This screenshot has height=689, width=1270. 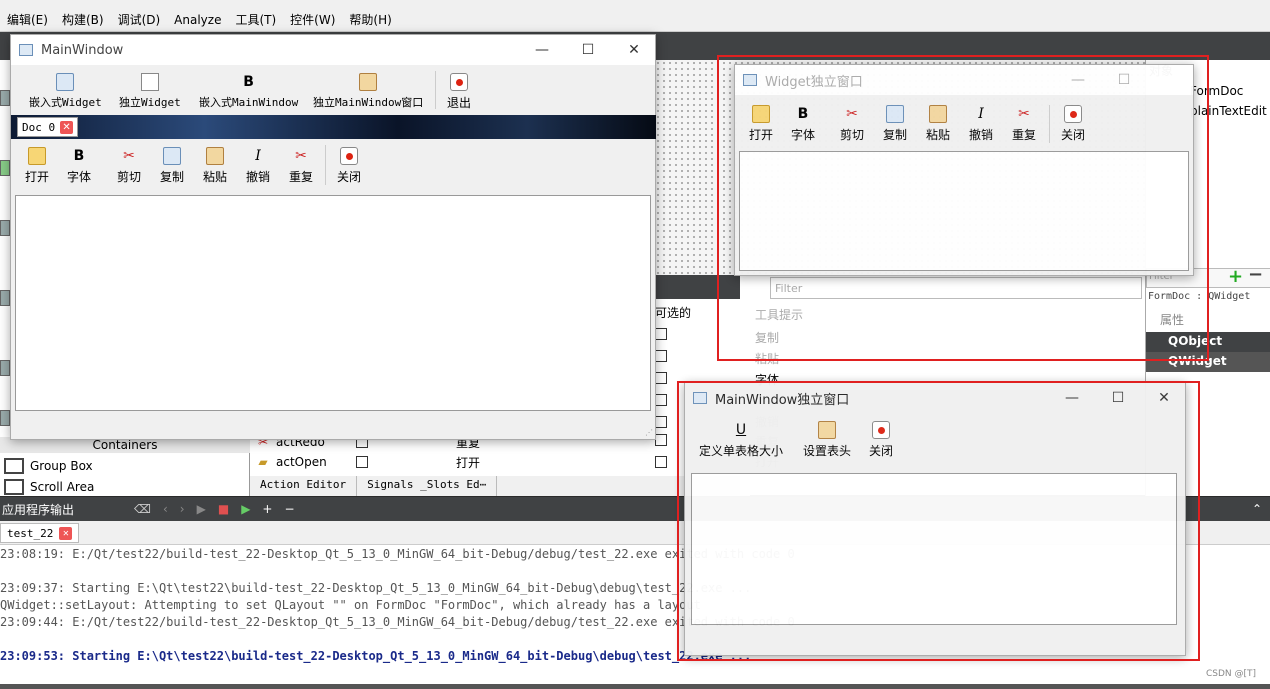 I want to click on action-text: 打开, so click(x=468, y=462).